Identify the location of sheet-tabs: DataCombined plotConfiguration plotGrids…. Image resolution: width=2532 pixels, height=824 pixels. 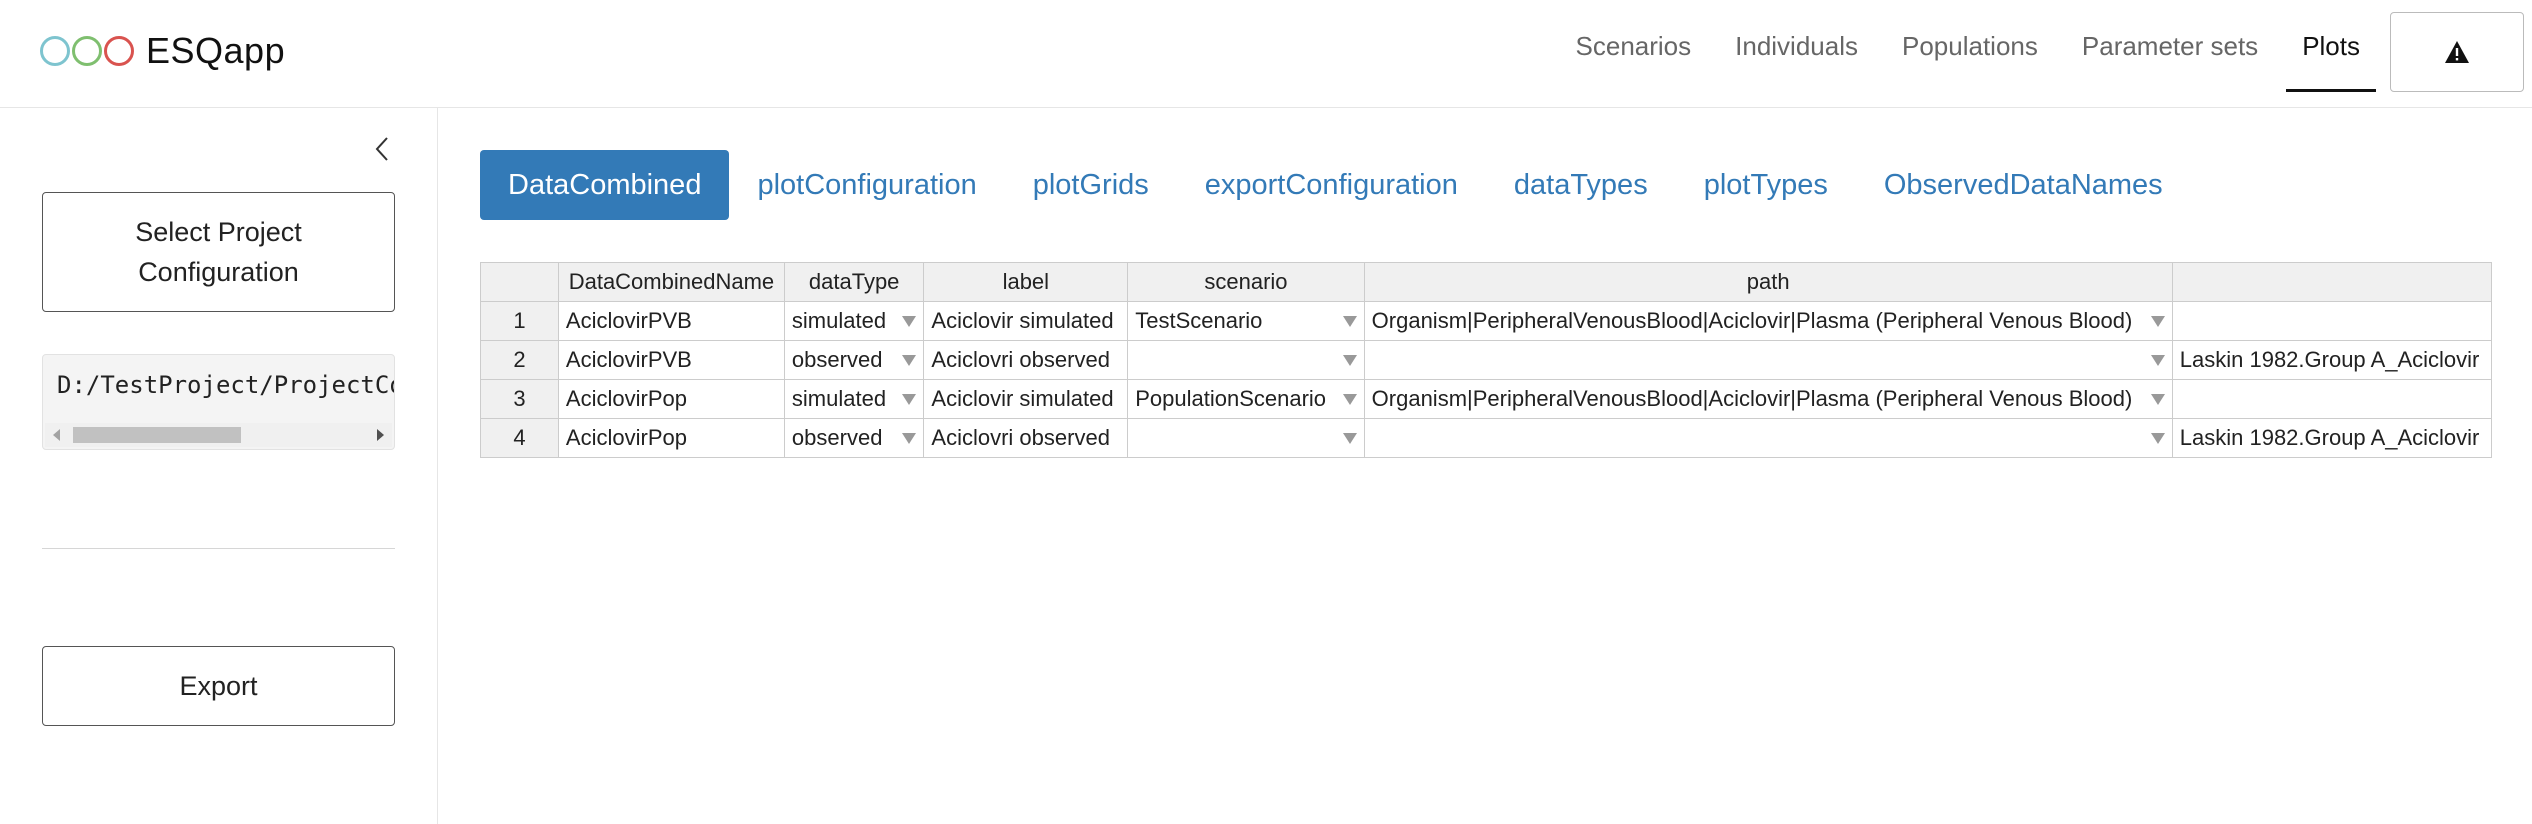
(1335, 185).